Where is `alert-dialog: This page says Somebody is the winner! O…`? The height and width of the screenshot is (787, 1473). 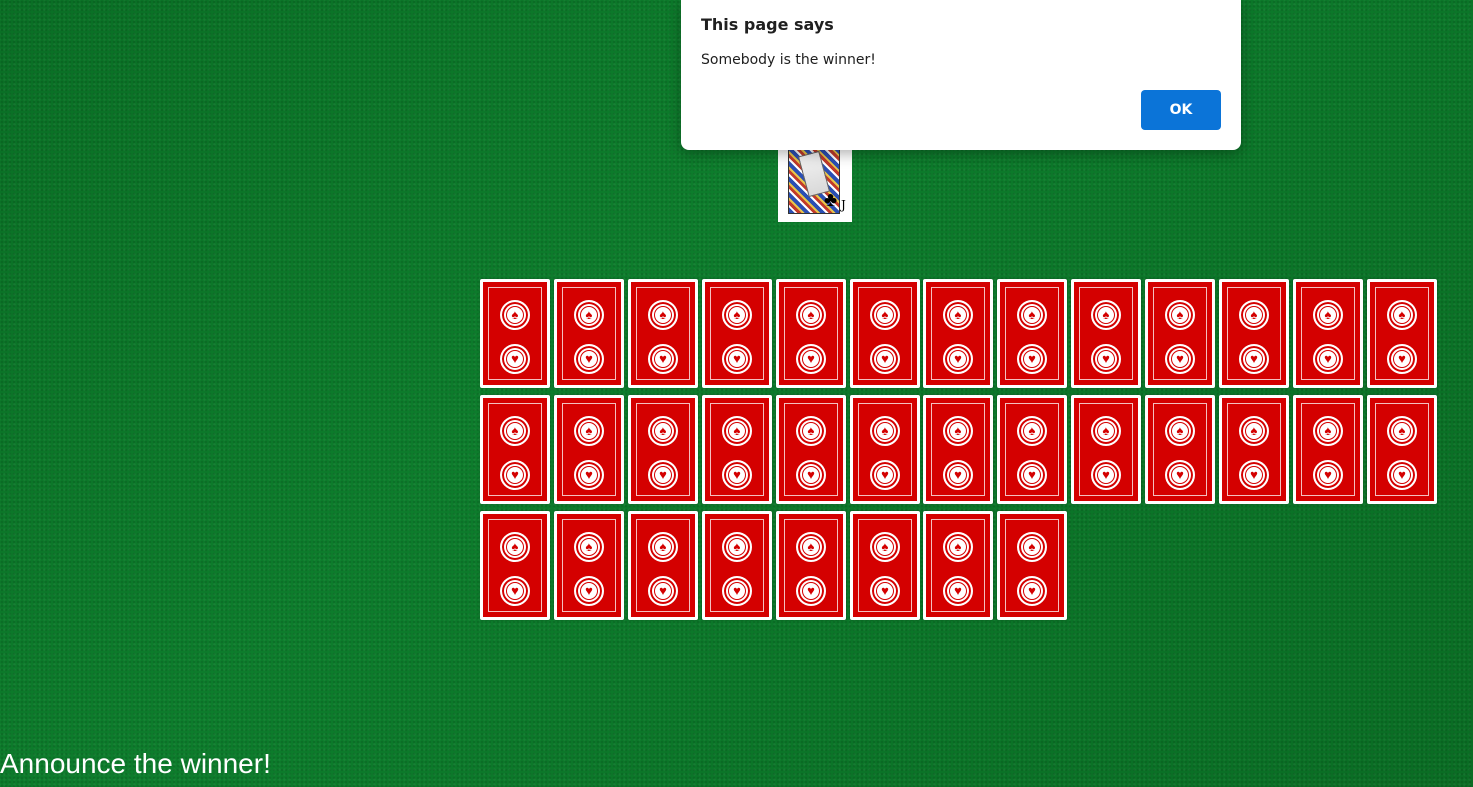 alert-dialog: This page says Somebody is the winner! O… is located at coordinates (961, 75).